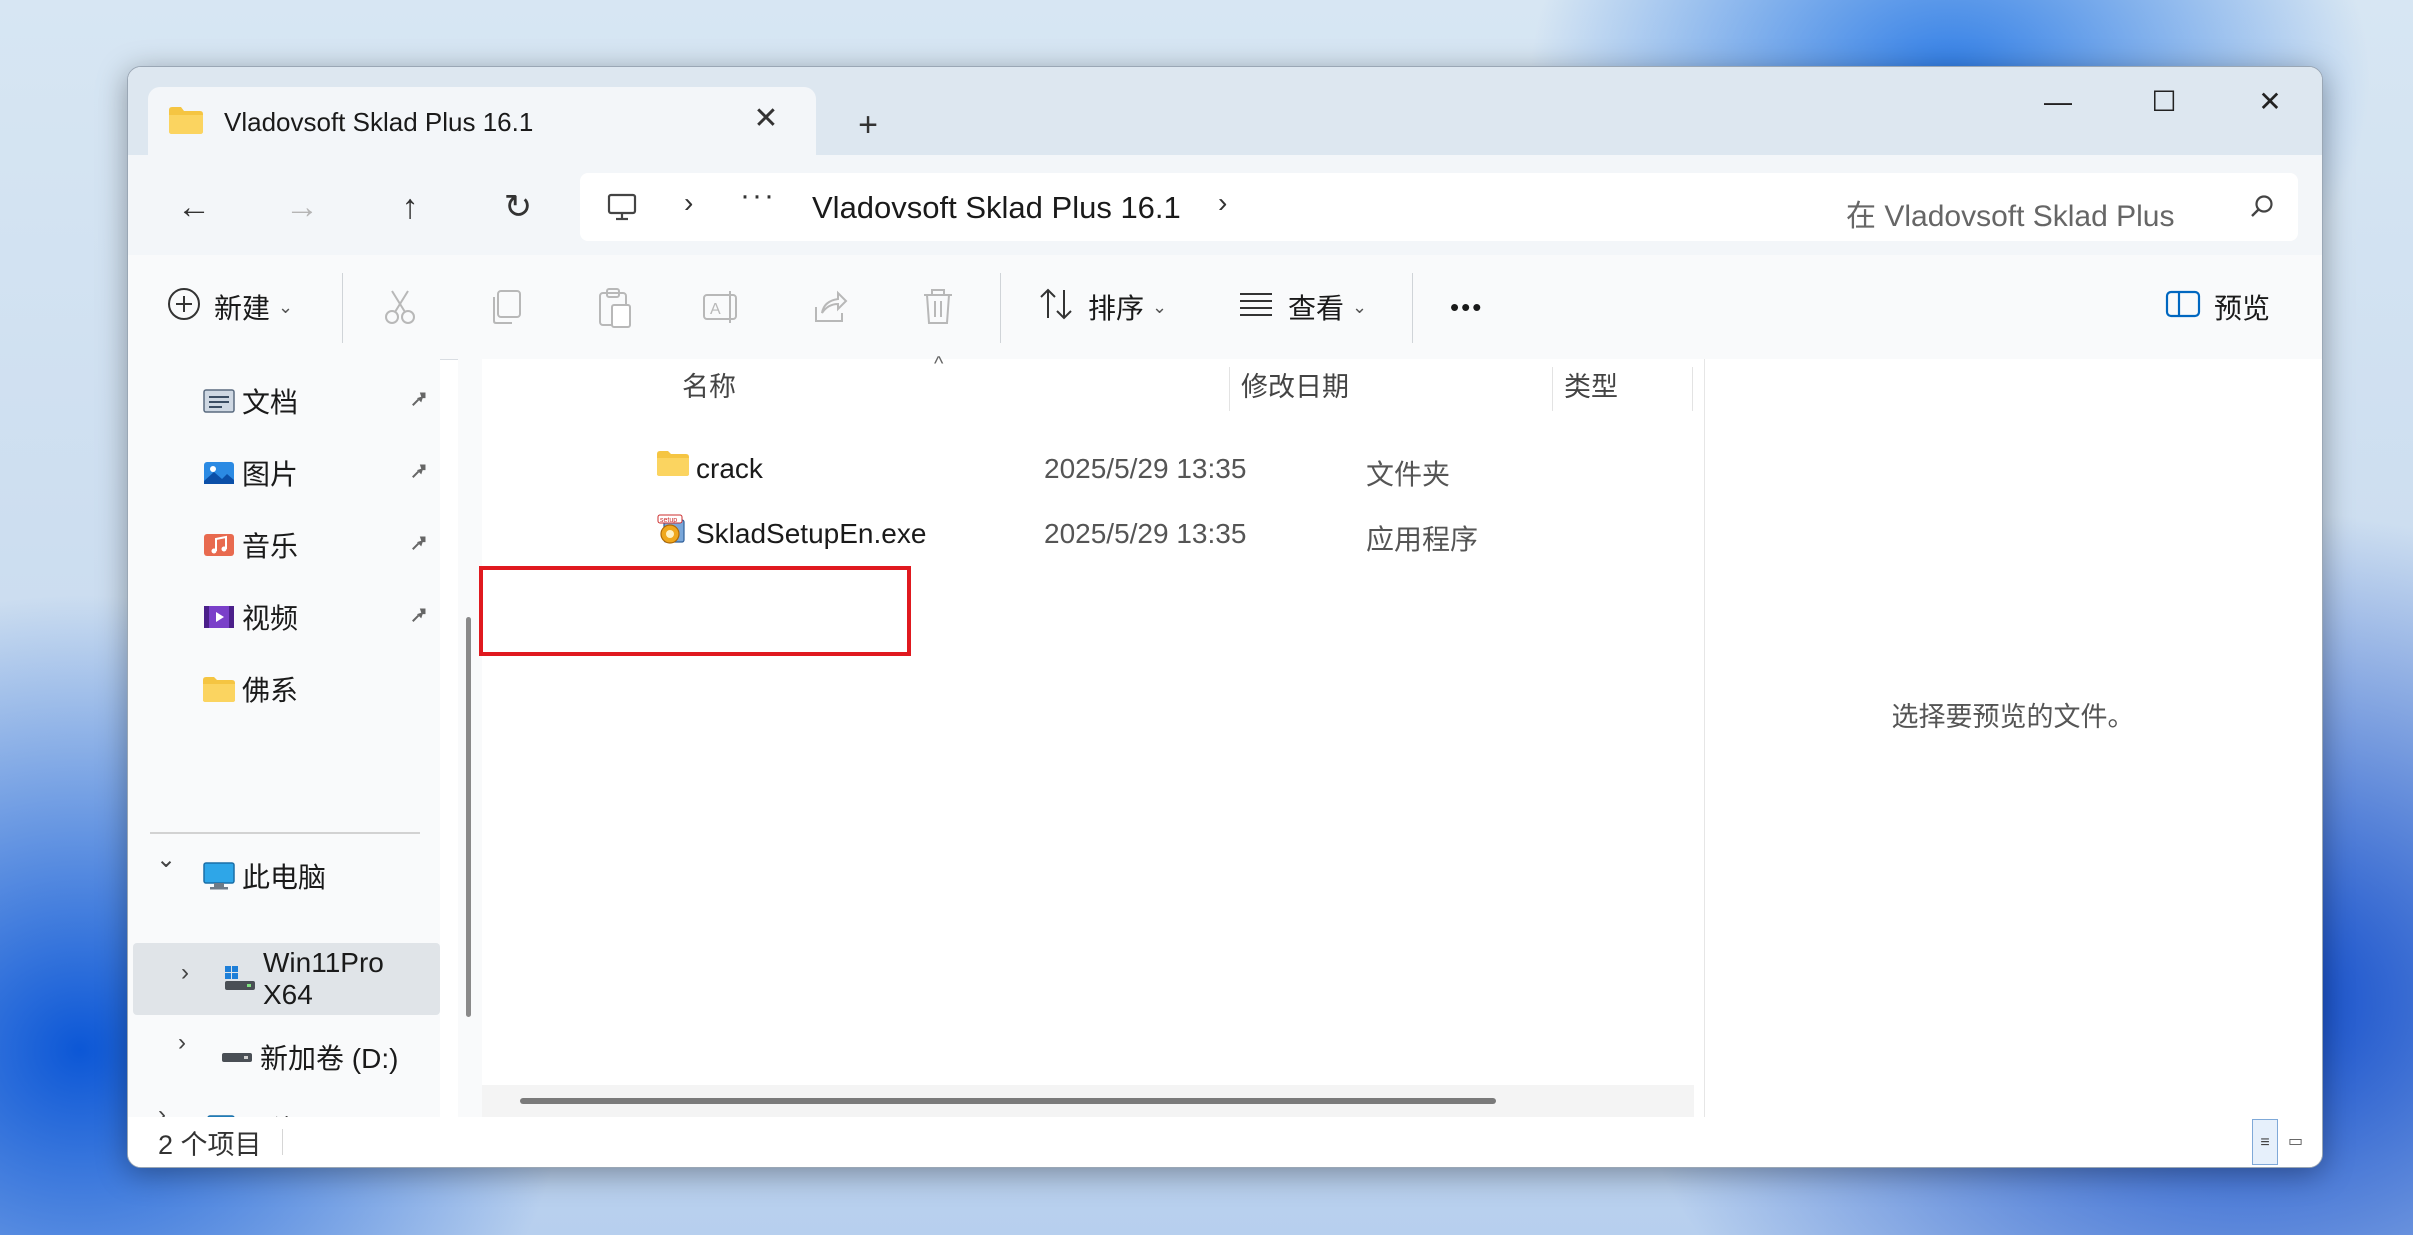 The image size is (2413, 1235). Describe the element at coordinates (709, 387) in the screenshot. I see `column-header-name: 名称` at that location.